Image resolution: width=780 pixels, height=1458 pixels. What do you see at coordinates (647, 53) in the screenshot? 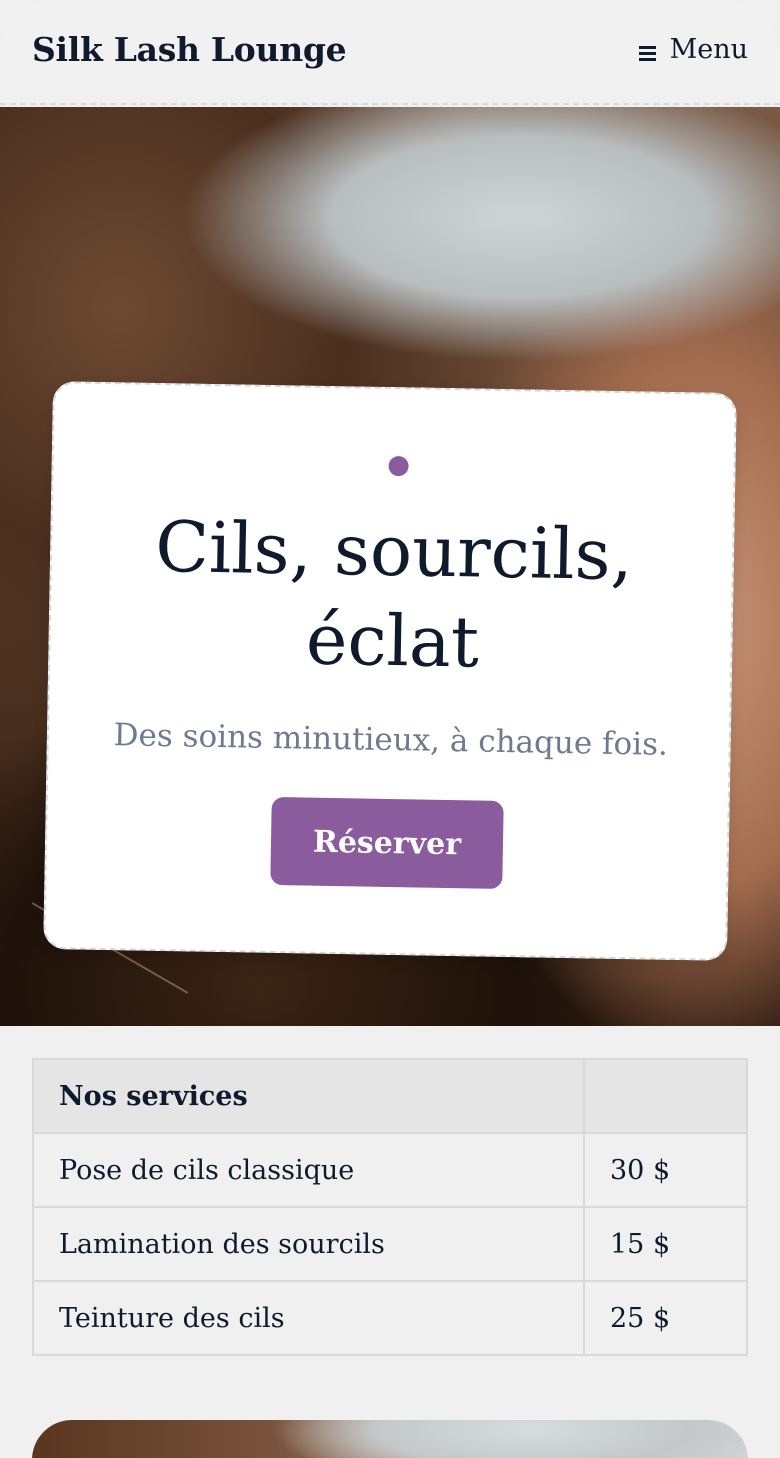
I see `hamburger-icon` at bounding box center [647, 53].